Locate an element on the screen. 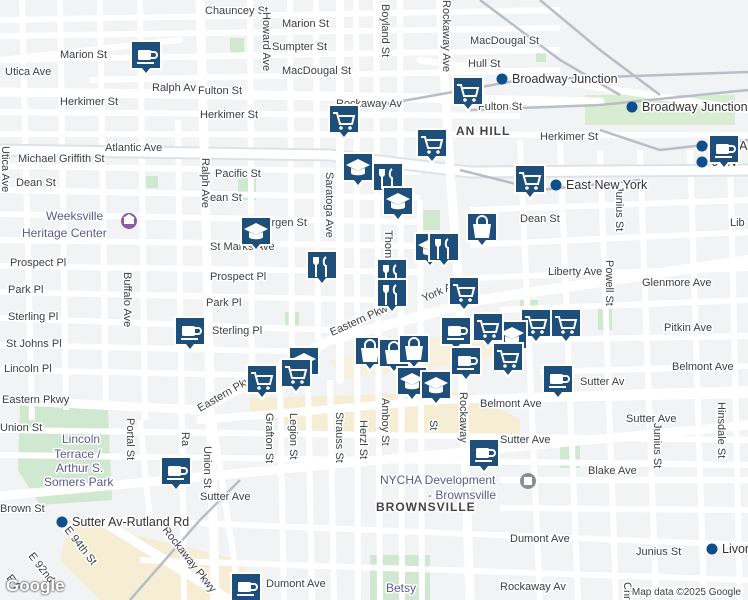 Image resolution: width=748 pixels, height=600 pixels. poi-label: Heritage Center is located at coordinates (64, 233).